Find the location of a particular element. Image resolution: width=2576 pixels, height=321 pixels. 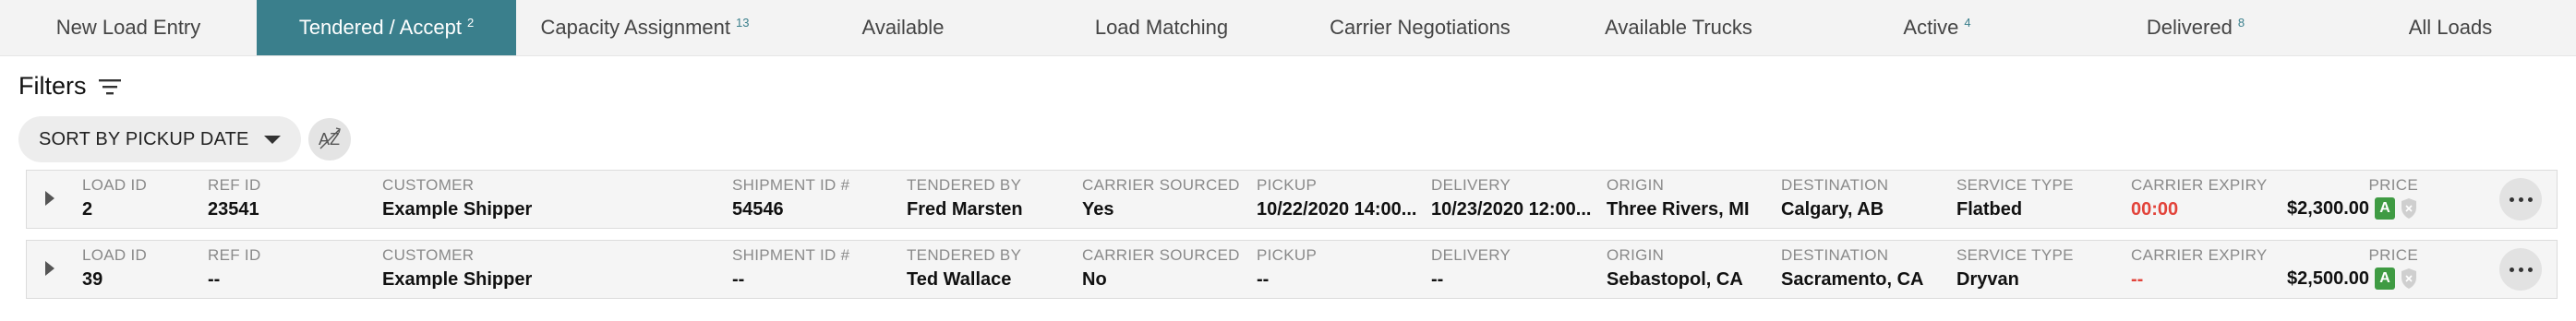

customer-cell: CUSTOMER Example Shipper is located at coordinates (457, 268).